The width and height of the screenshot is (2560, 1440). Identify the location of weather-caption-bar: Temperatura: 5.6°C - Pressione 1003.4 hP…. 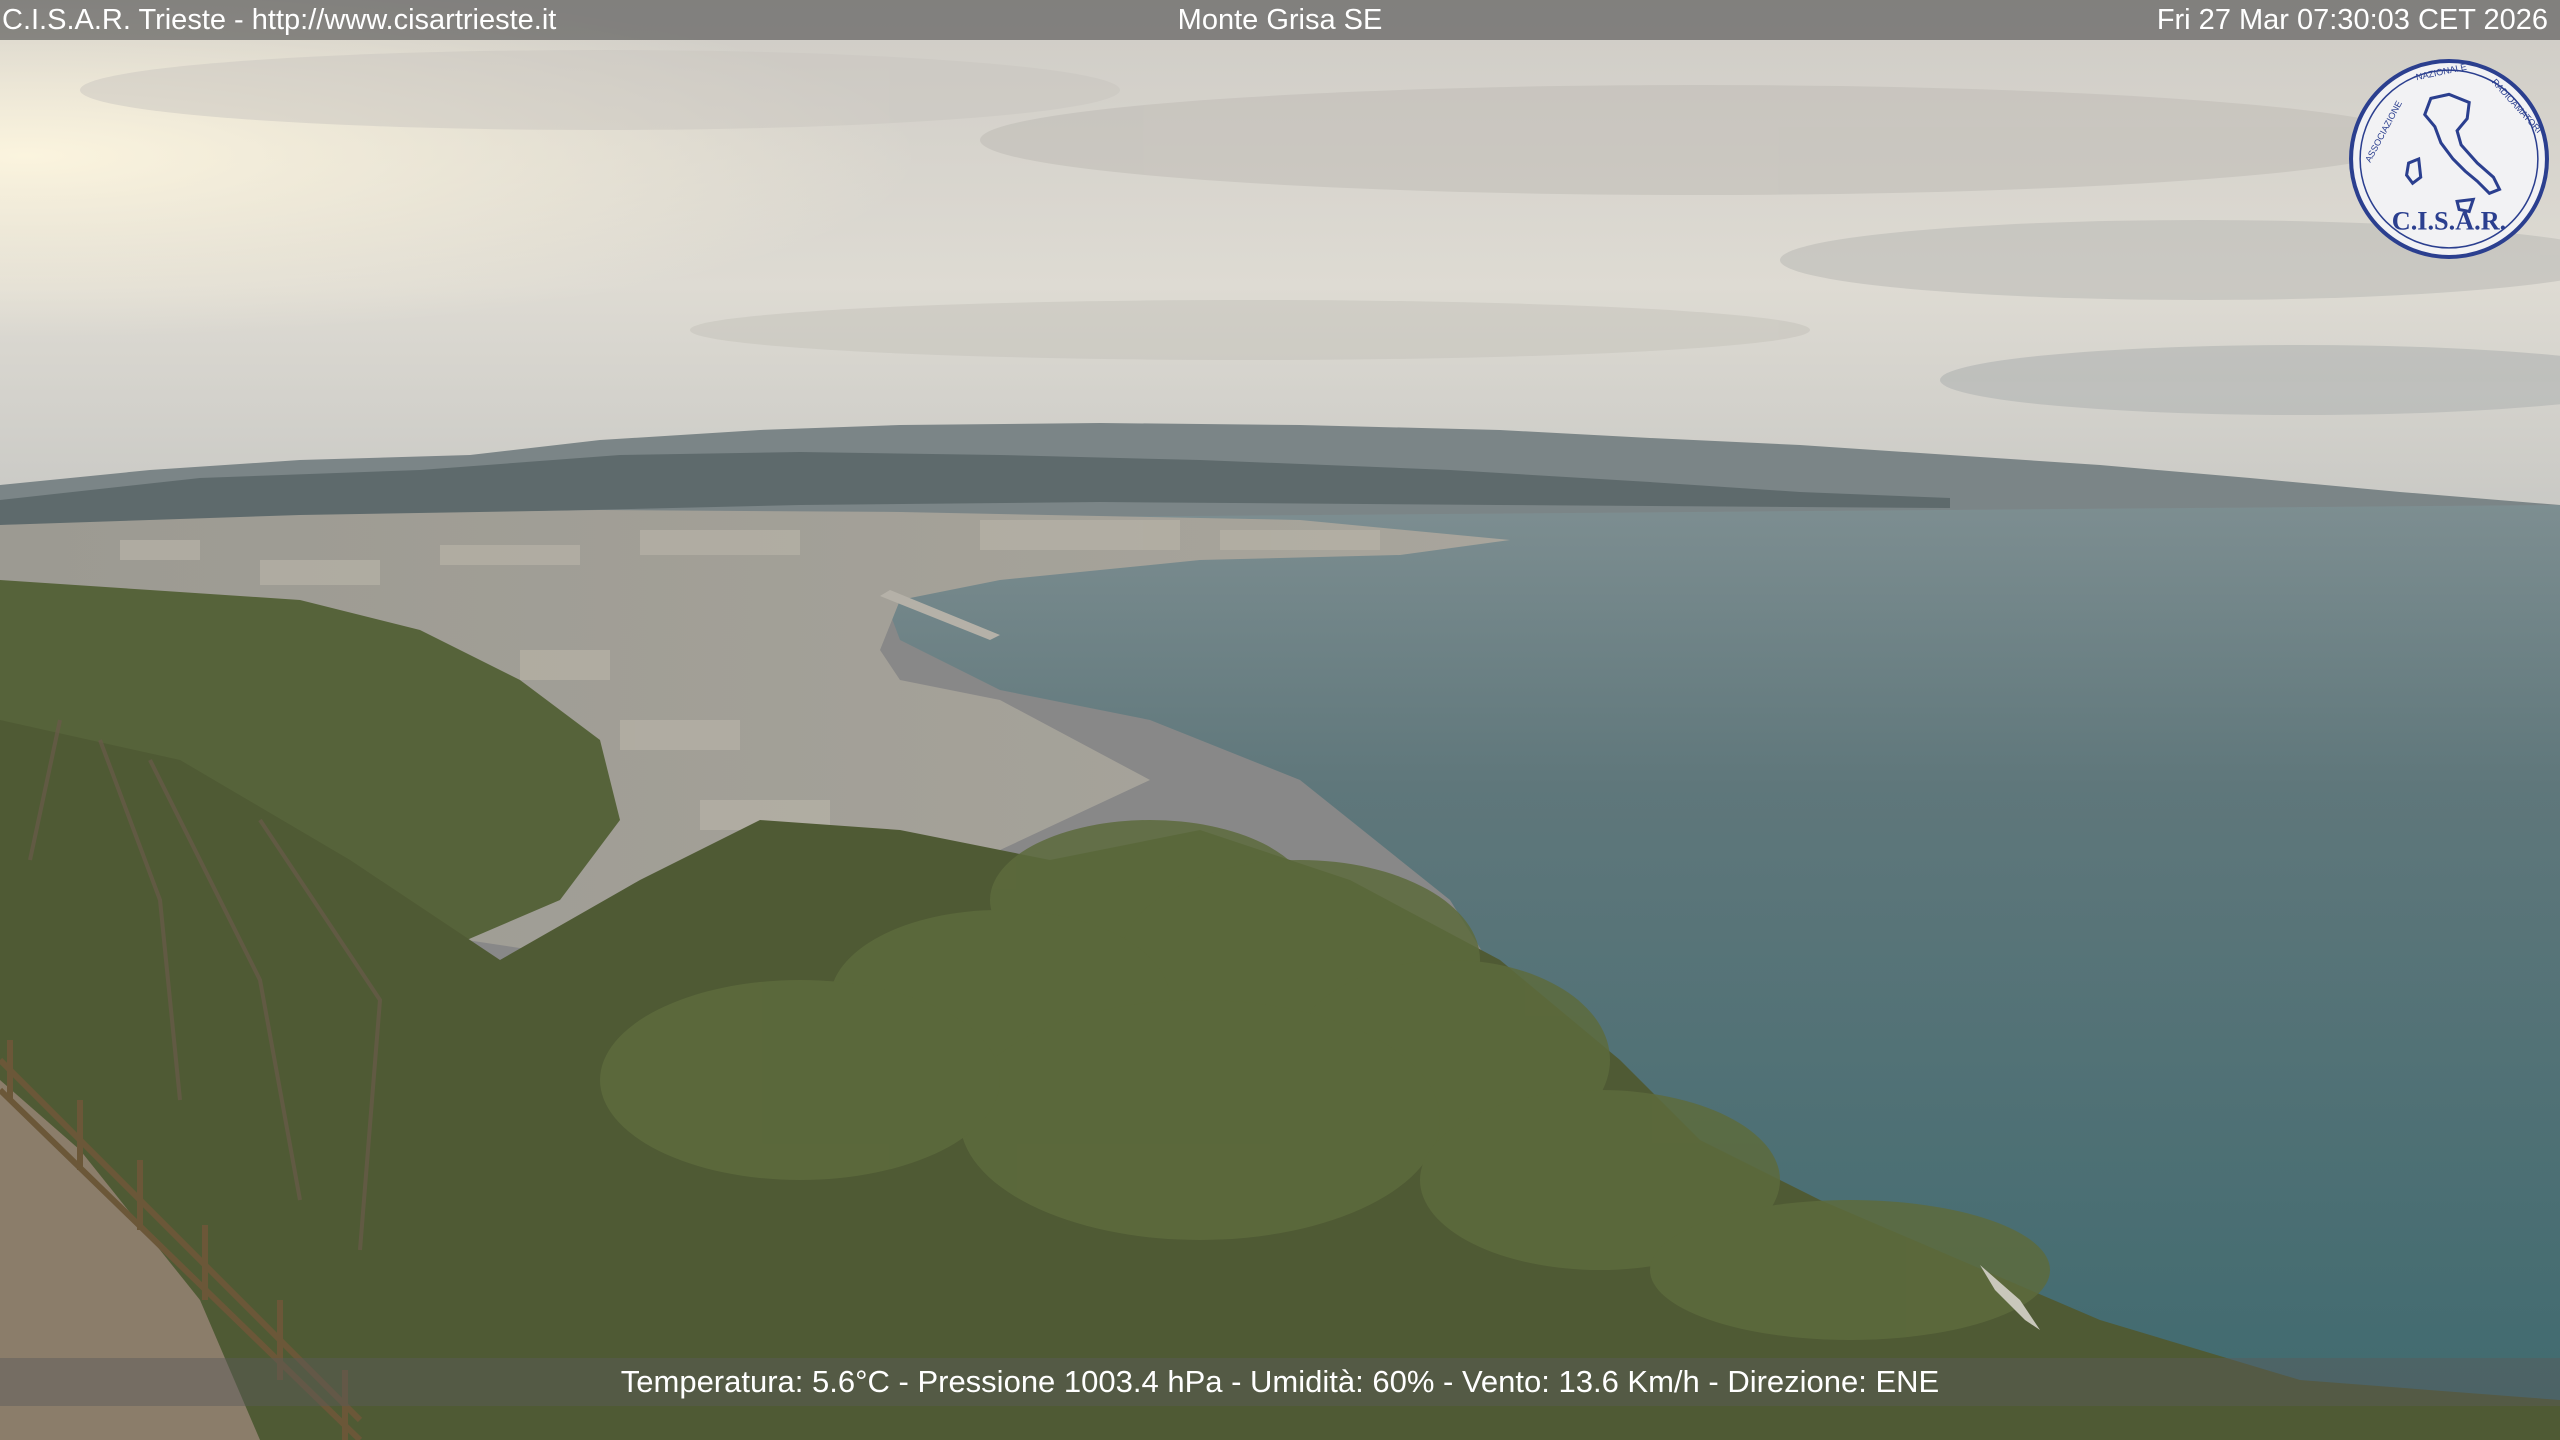
(1280, 1382).